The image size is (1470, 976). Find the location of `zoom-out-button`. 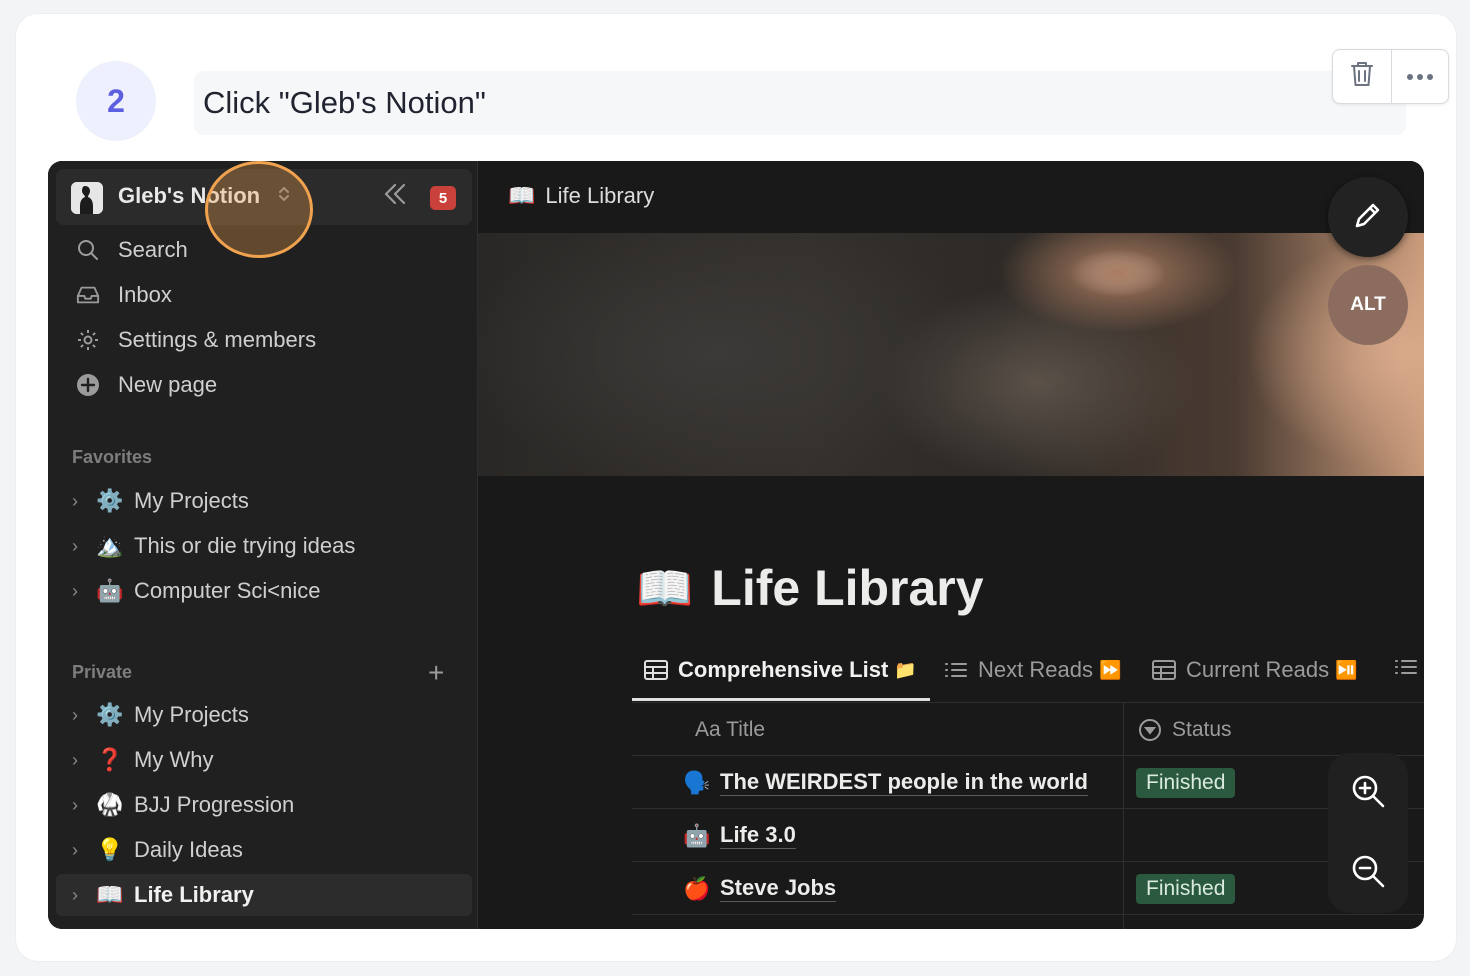

zoom-out-button is located at coordinates (1368, 873).